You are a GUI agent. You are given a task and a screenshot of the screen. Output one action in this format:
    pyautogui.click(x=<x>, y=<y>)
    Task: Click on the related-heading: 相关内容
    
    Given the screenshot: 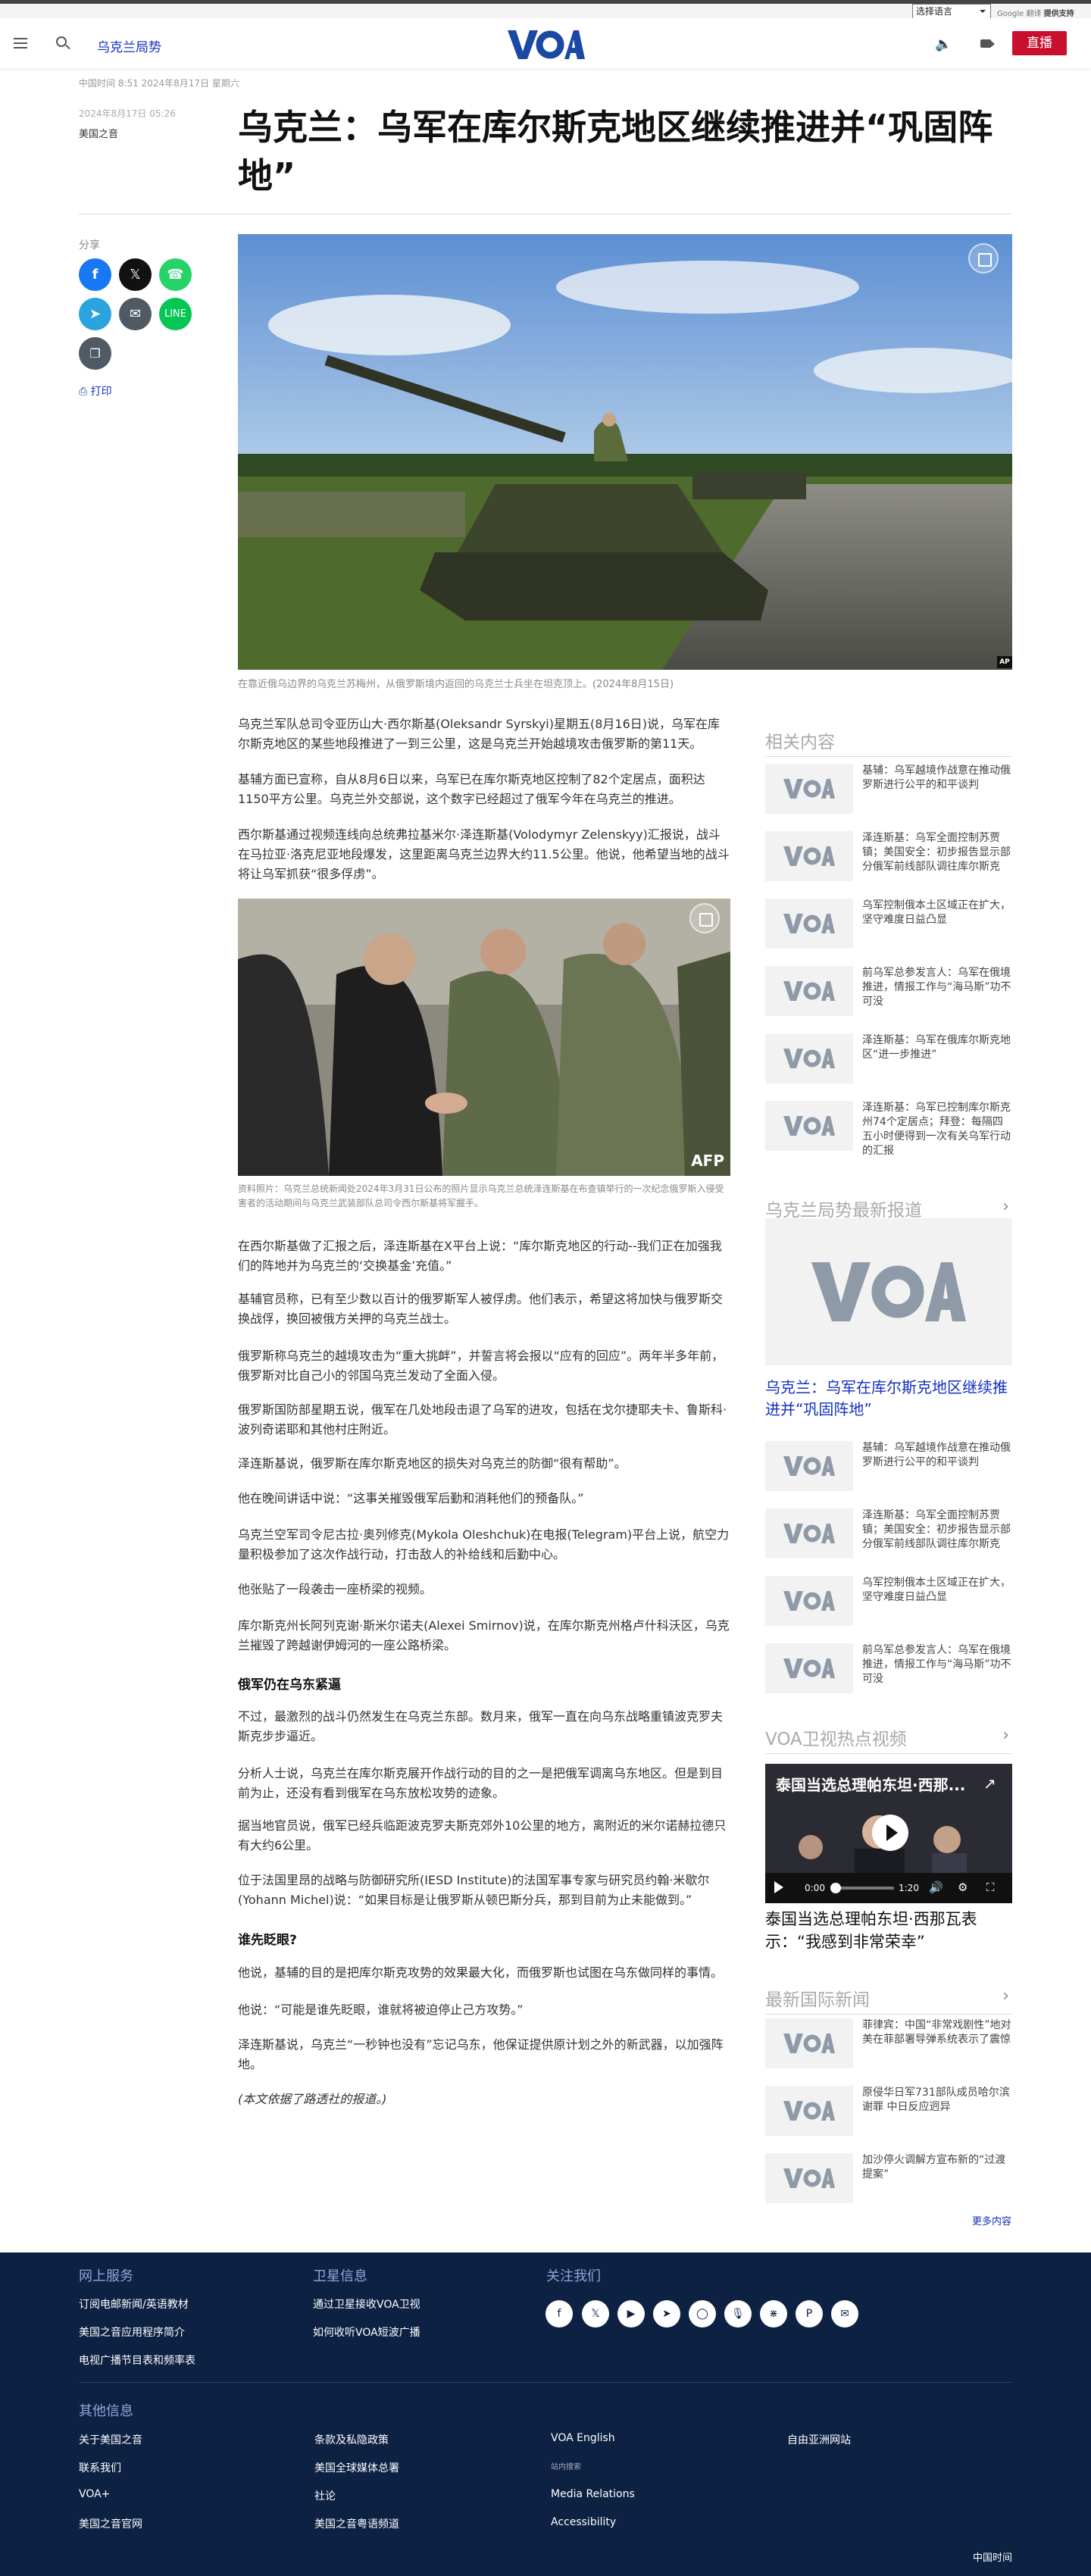 What is the action you would take?
    pyautogui.click(x=888, y=742)
    